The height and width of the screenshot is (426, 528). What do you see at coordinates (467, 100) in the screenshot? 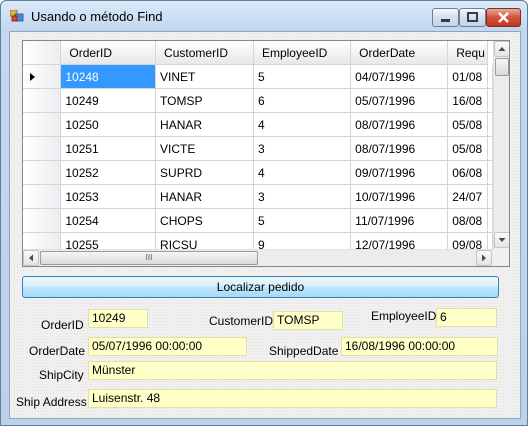
I see `cell-requireddate: 16/08` at bounding box center [467, 100].